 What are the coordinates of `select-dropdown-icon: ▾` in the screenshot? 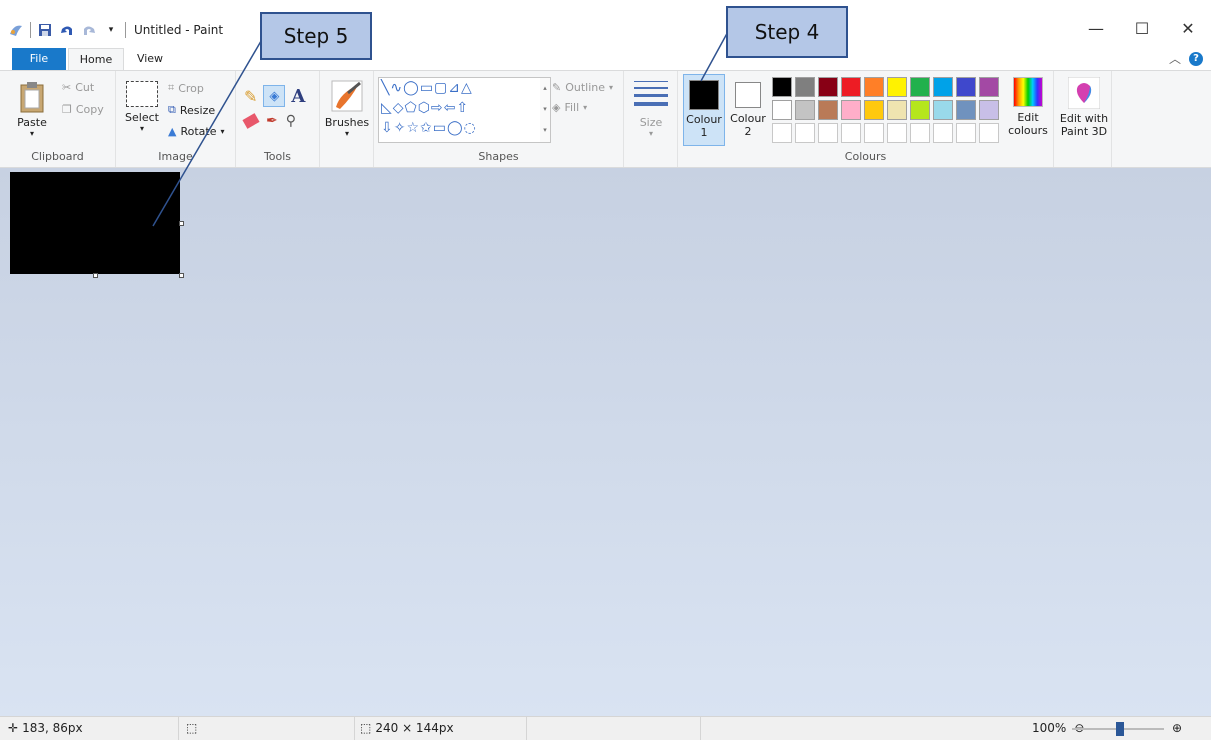 It's located at (141, 128).